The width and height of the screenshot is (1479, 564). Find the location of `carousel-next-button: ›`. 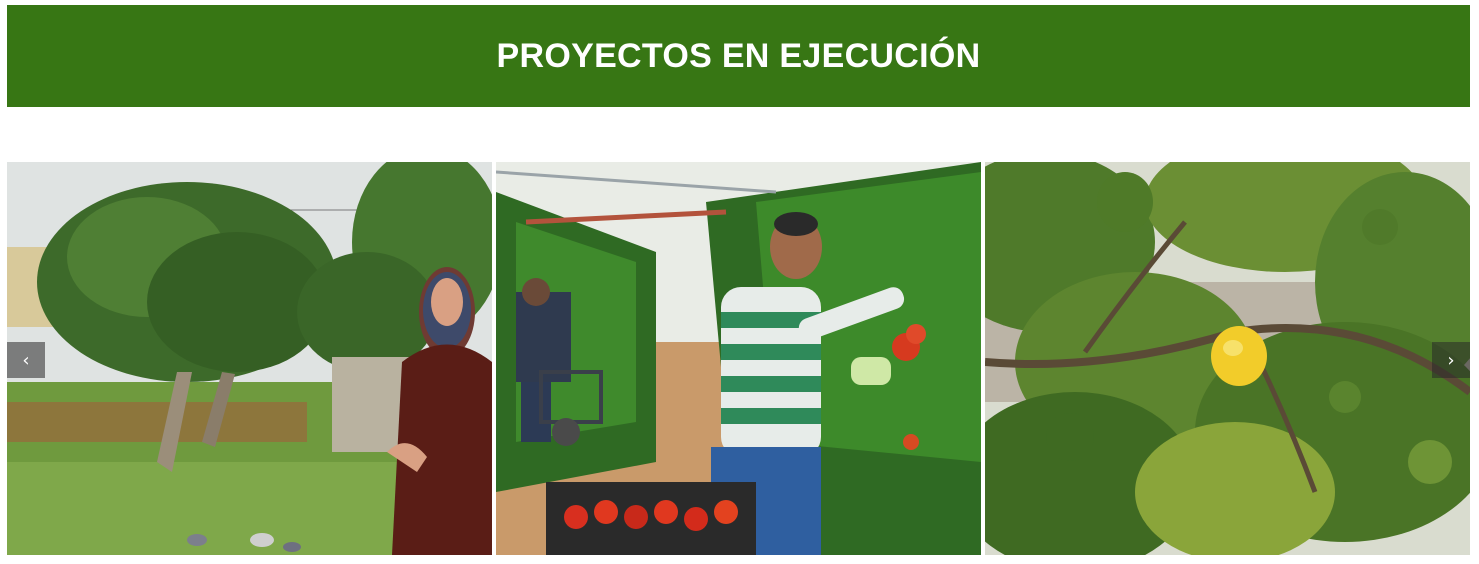

carousel-next-button: › is located at coordinates (1451, 360).